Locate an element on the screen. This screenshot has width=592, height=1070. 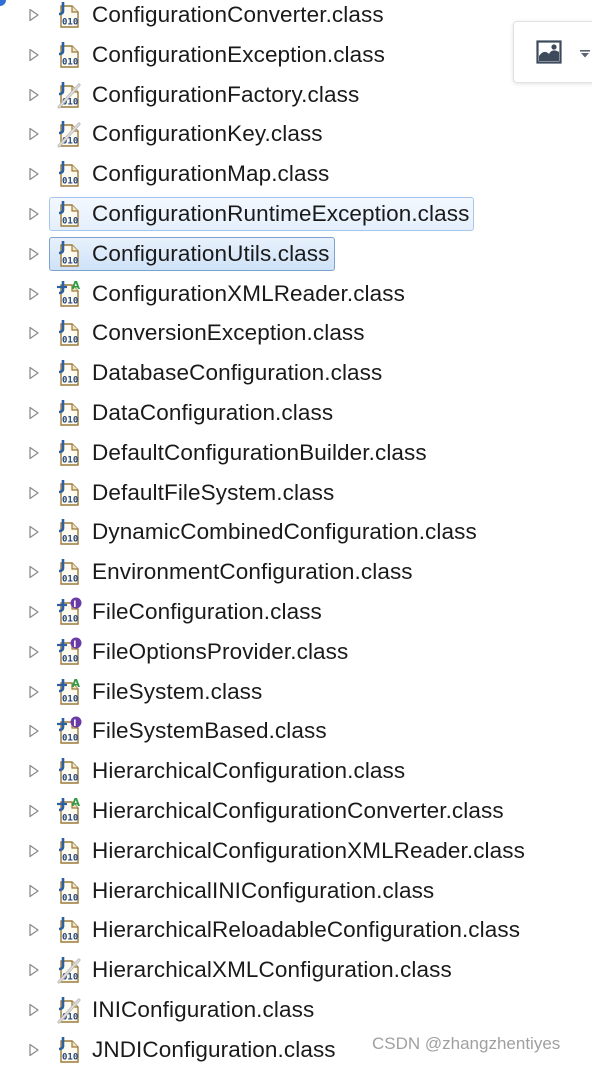
tree-item: 010 ConfigurationUtils.class is located at coordinates (192, 253).